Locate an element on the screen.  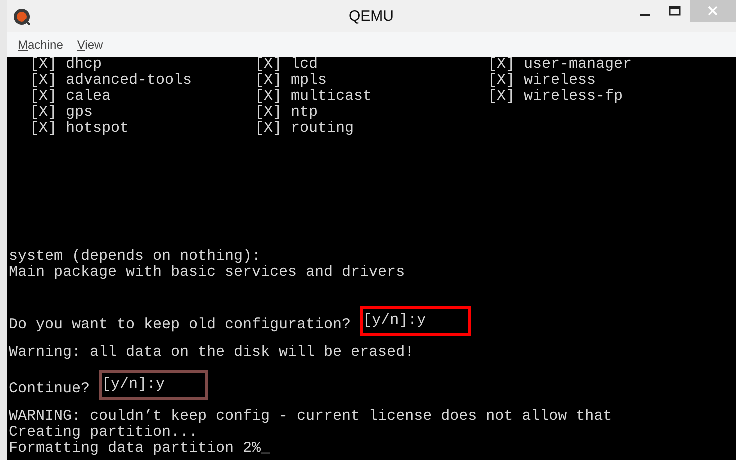
minimize-icon is located at coordinates (645, 15).